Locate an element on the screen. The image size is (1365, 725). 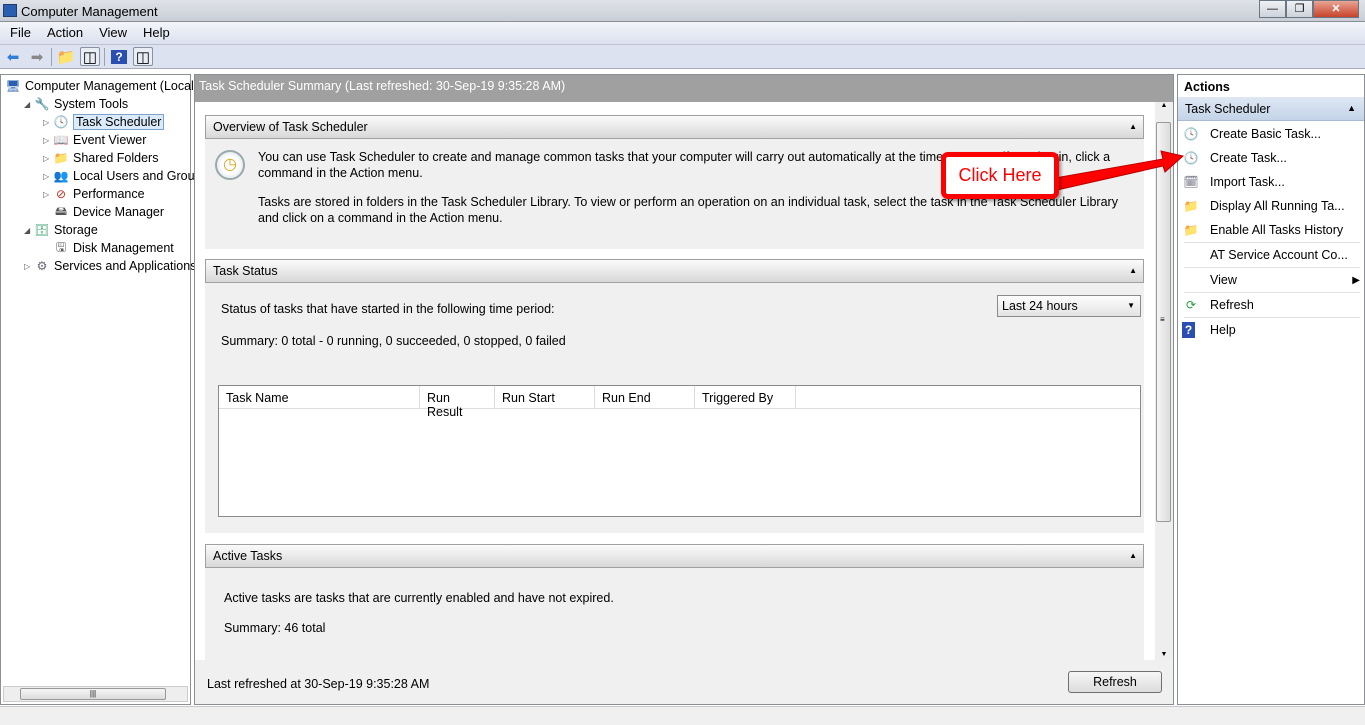
tools-icon: 🔧 is located at coordinates (42, 104).